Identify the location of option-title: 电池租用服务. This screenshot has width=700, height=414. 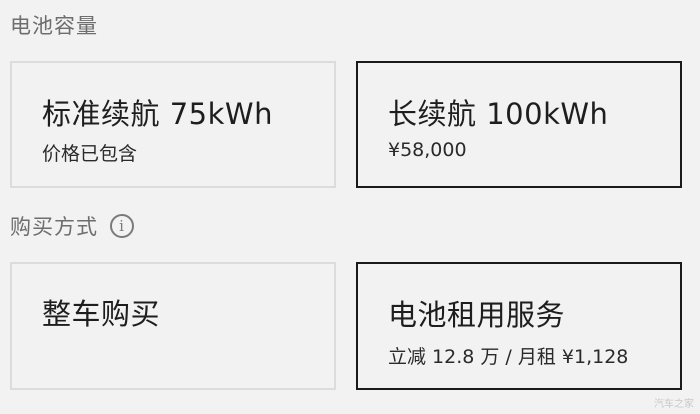
(477, 315).